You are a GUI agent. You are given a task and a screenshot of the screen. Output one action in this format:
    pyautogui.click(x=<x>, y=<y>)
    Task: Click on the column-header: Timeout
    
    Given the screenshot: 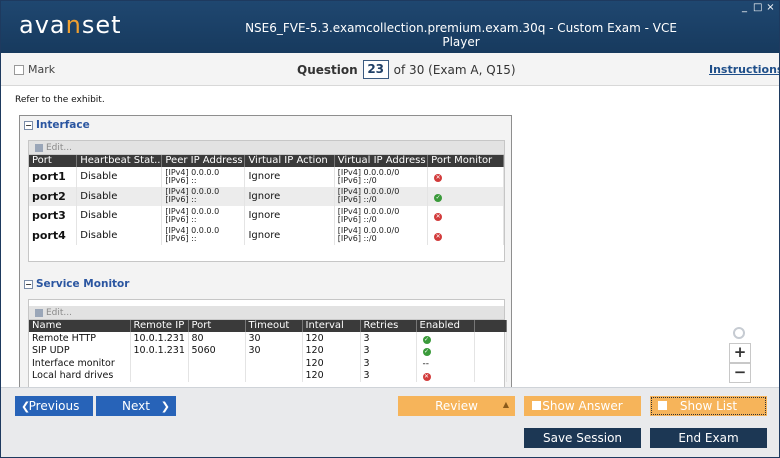 What is the action you would take?
    pyautogui.click(x=274, y=326)
    